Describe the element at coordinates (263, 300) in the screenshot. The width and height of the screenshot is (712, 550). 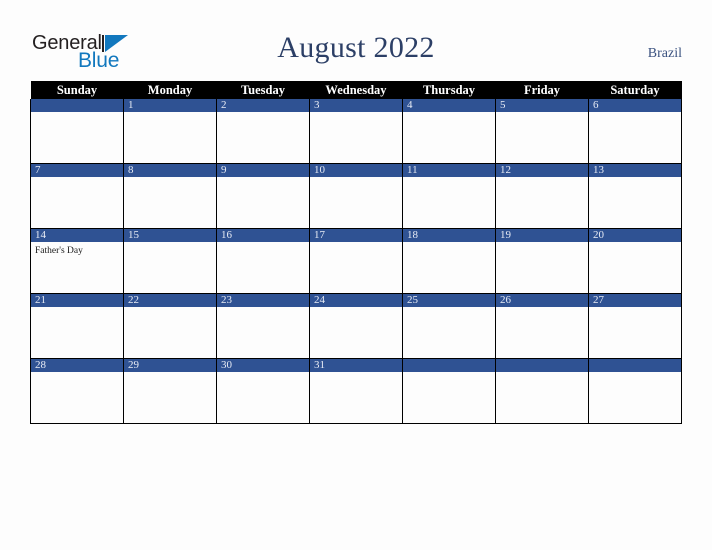
I see `day-number: 23` at that location.